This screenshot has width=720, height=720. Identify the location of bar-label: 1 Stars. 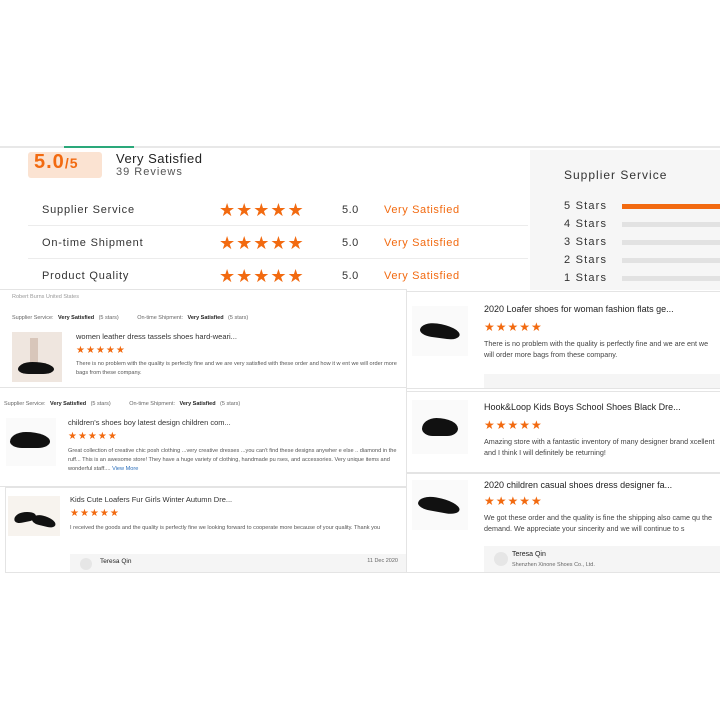
(586, 278).